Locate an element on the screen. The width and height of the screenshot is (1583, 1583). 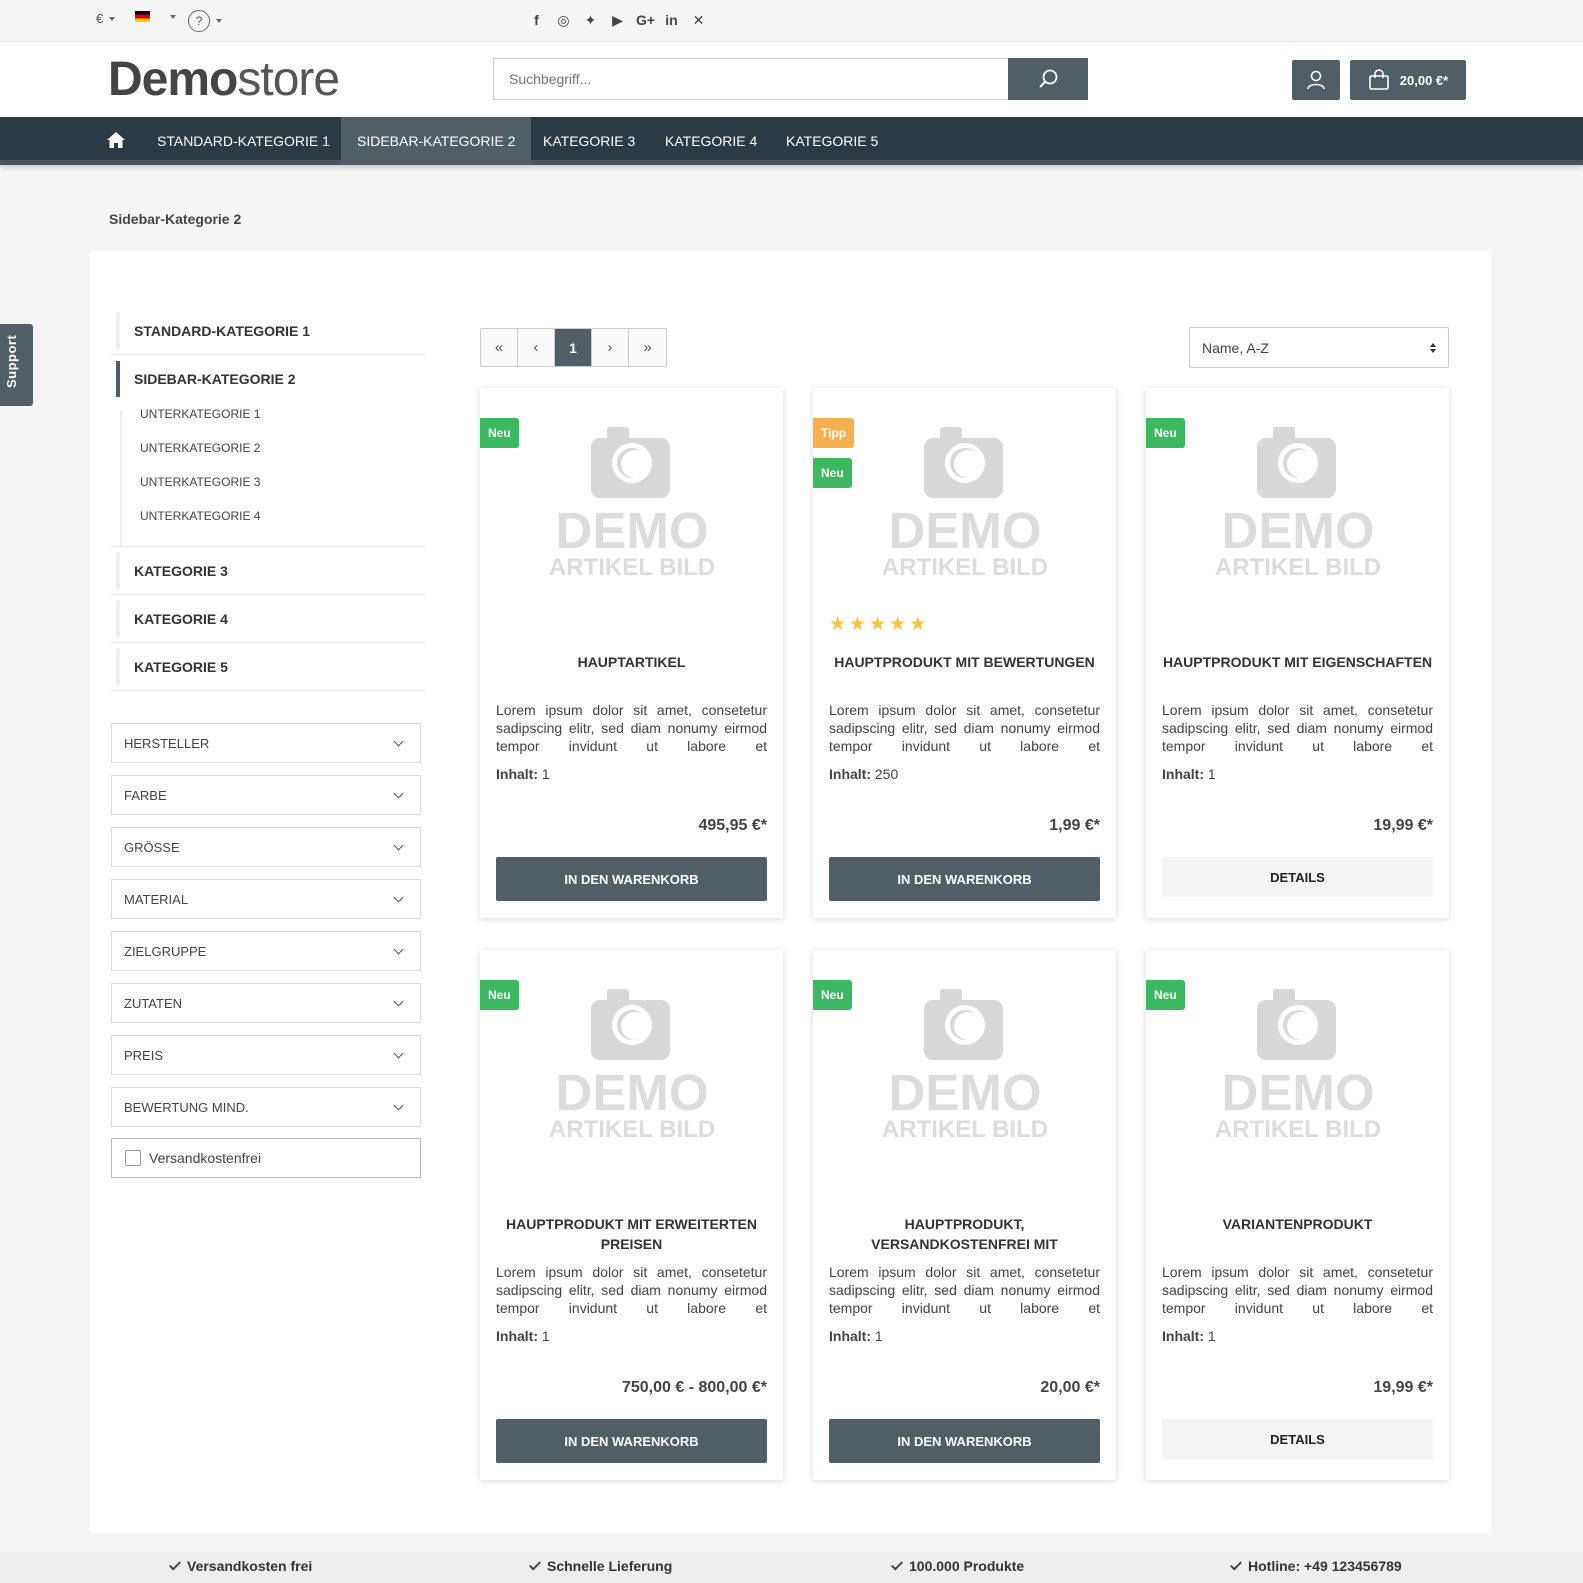
sidebar-subitem-unterkategorie-4: UNTERKATEGORIE 4 is located at coordinates (200, 516).